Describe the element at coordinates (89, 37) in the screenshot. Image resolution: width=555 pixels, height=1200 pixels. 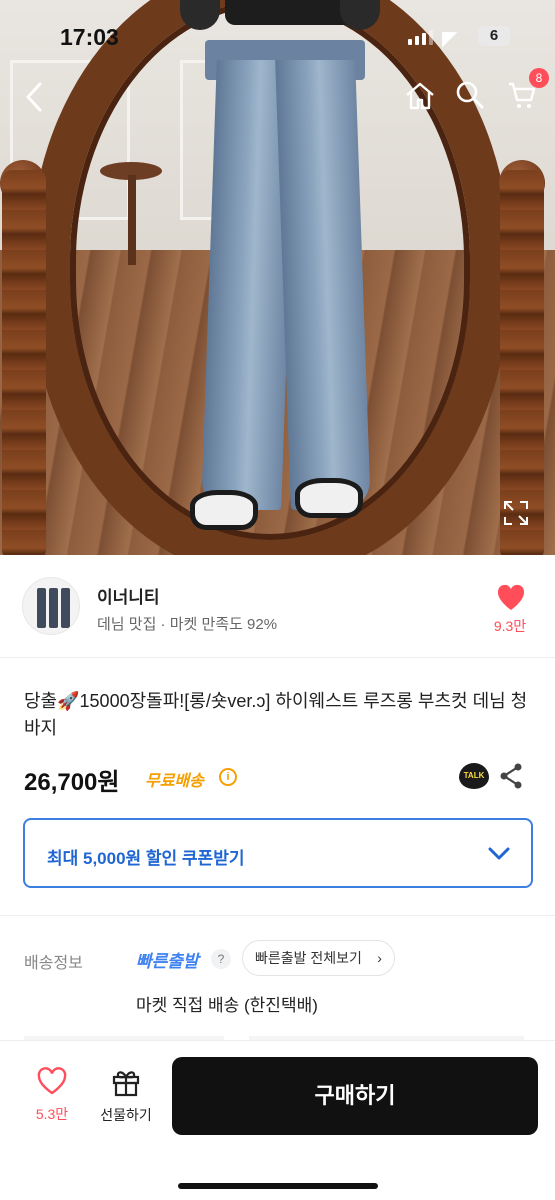
I see `status-time: 17:03` at that location.